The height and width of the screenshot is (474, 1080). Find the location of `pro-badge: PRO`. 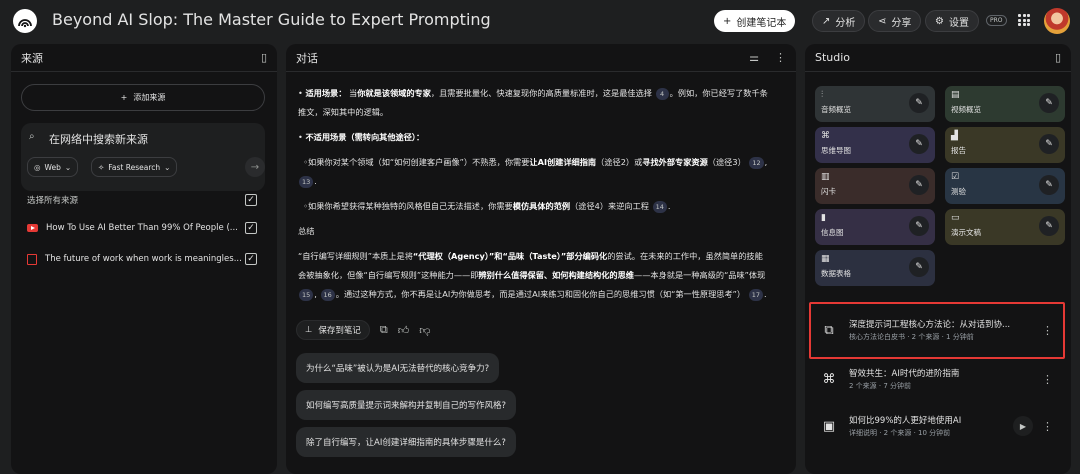

pro-badge: PRO is located at coordinates (996, 20).